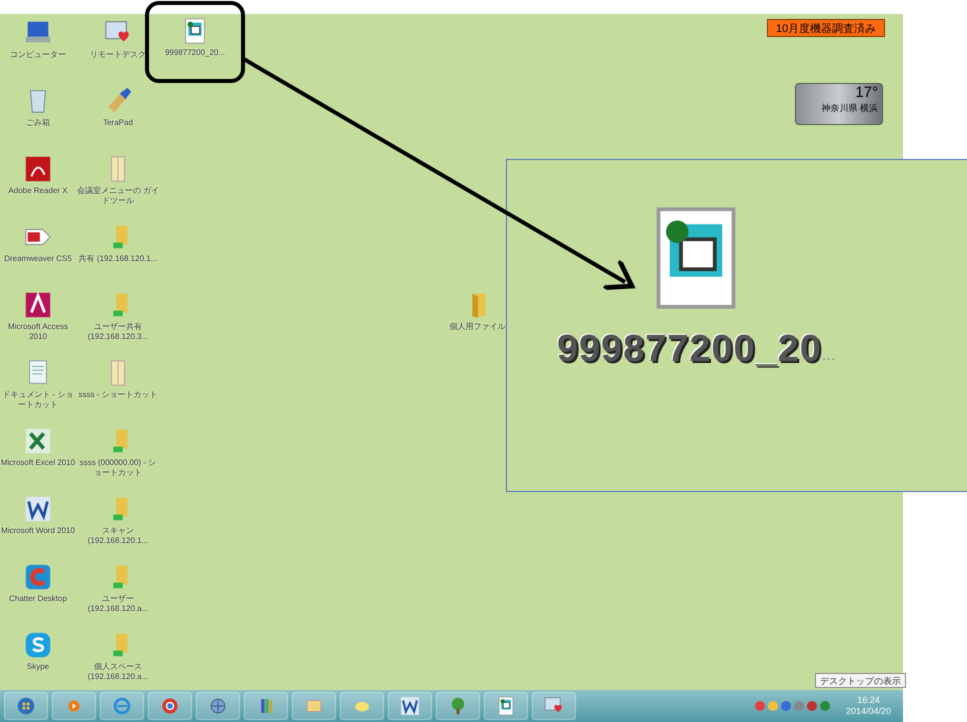  Describe the element at coordinates (866, 93) in the screenshot. I see `temperature: 17°` at that location.